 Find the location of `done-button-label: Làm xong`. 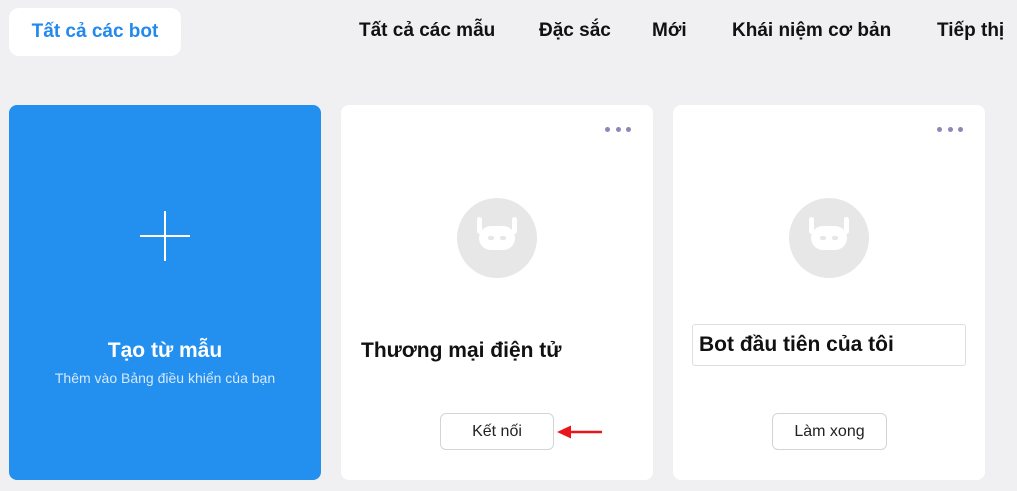

done-button-label: Làm xong is located at coordinates (829, 431).